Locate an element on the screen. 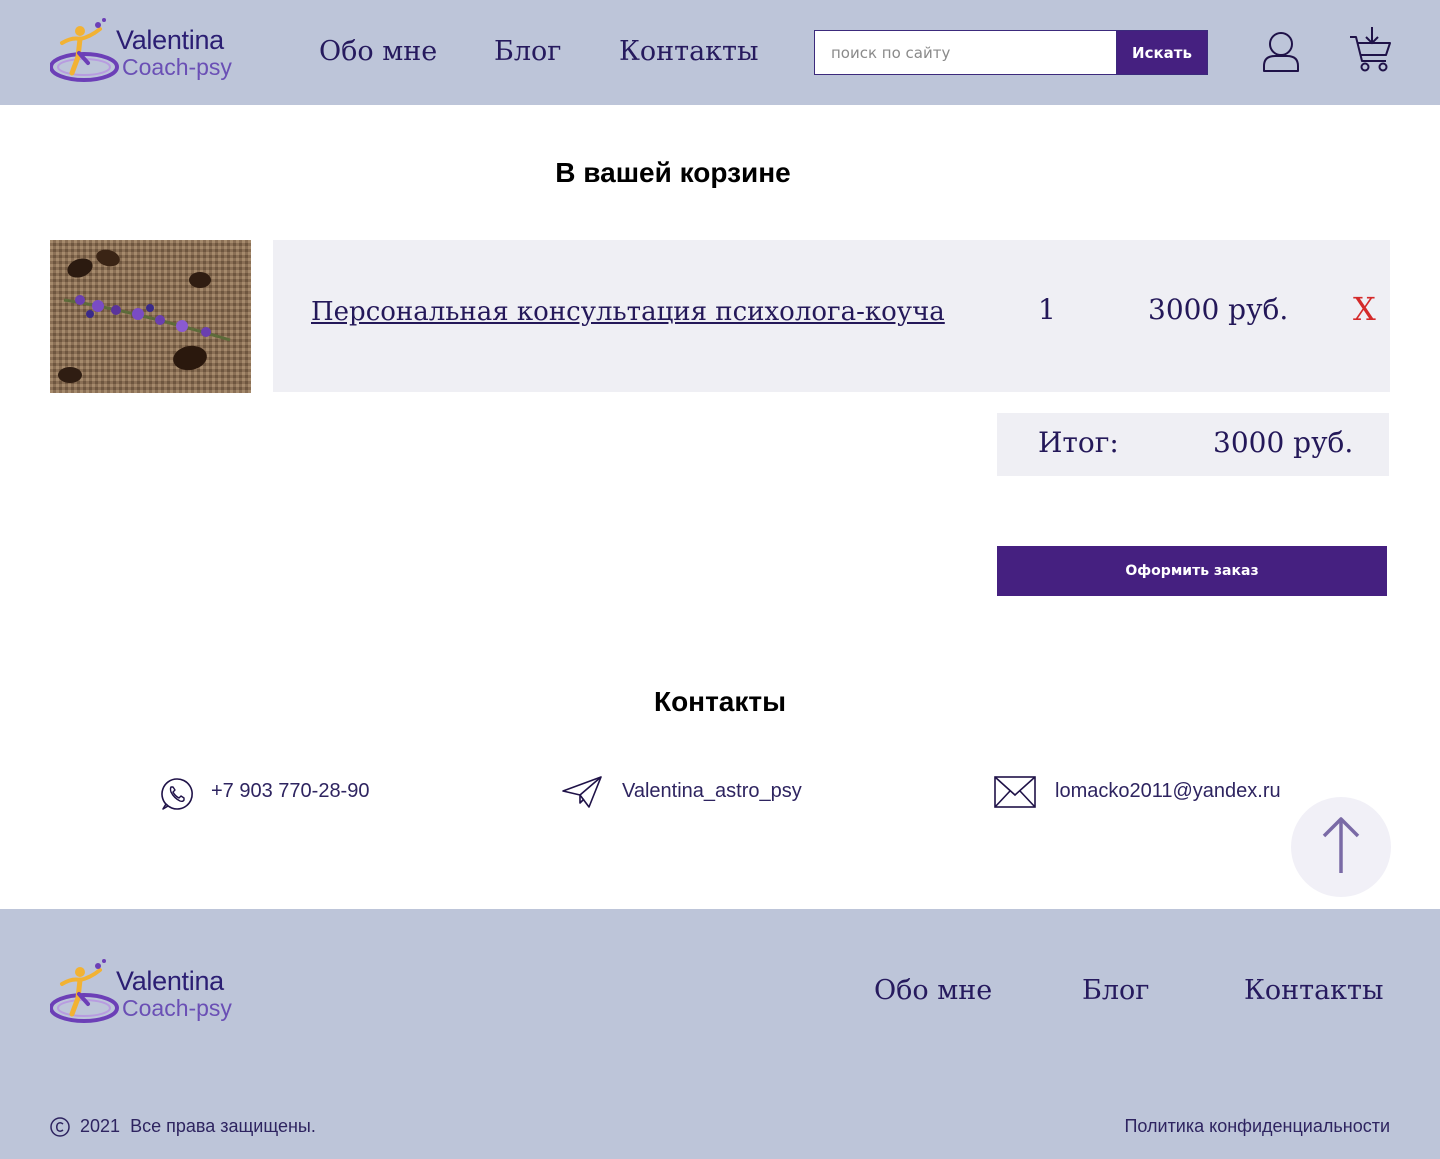  cart-total: Итог: 3000 руб. is located at coordinates (1193, 444).